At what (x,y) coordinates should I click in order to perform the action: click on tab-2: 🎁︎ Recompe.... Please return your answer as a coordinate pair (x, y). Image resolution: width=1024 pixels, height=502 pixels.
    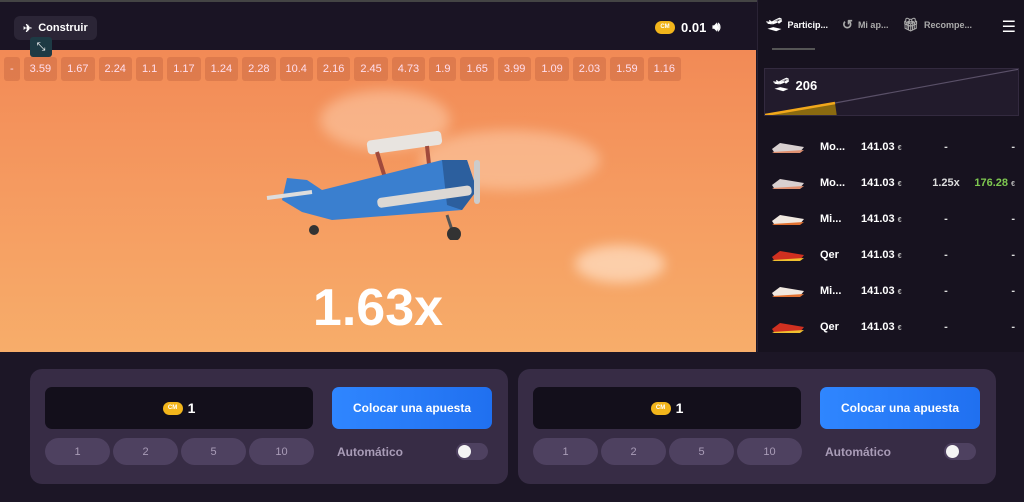
    Looking at the image, I should click on (937, 25).